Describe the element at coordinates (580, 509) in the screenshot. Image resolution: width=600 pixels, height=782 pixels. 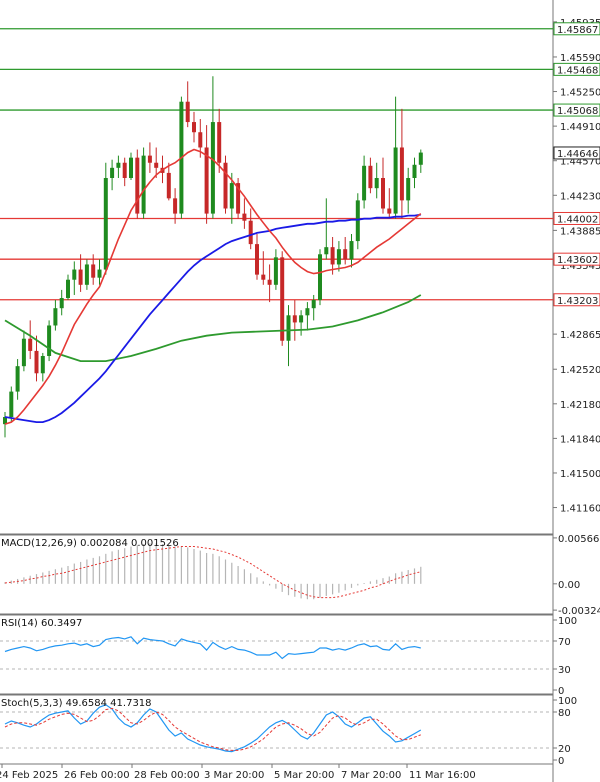
I see `price-tick-label: 1.41160` at that location.